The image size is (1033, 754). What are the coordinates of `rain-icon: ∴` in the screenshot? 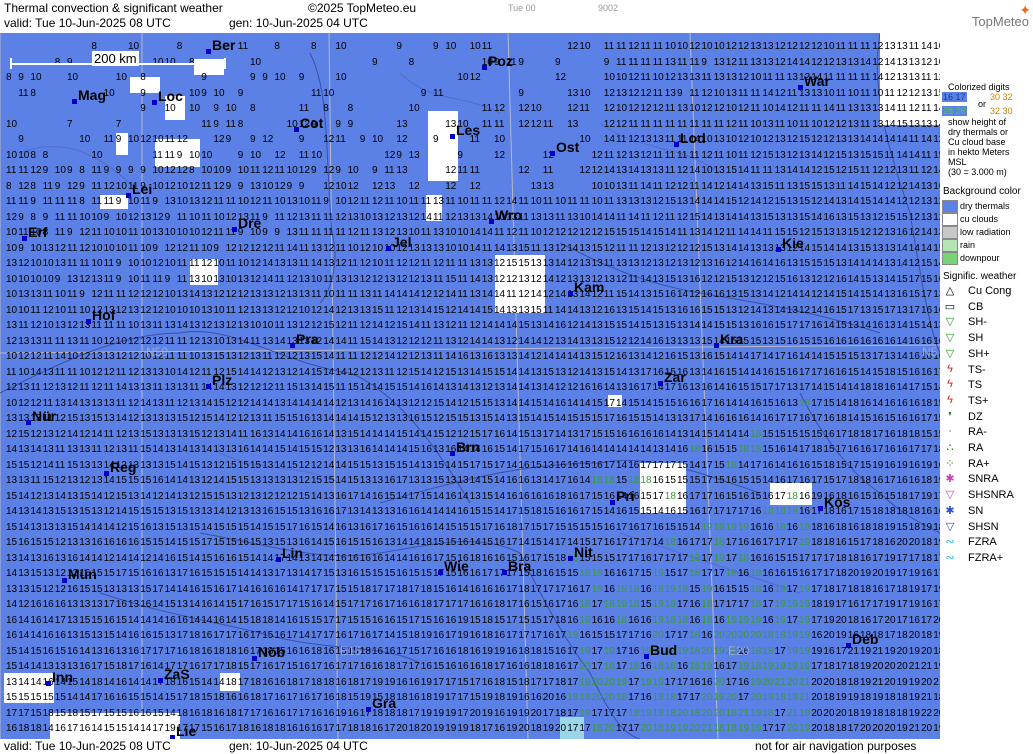 It's located at (950, 448).